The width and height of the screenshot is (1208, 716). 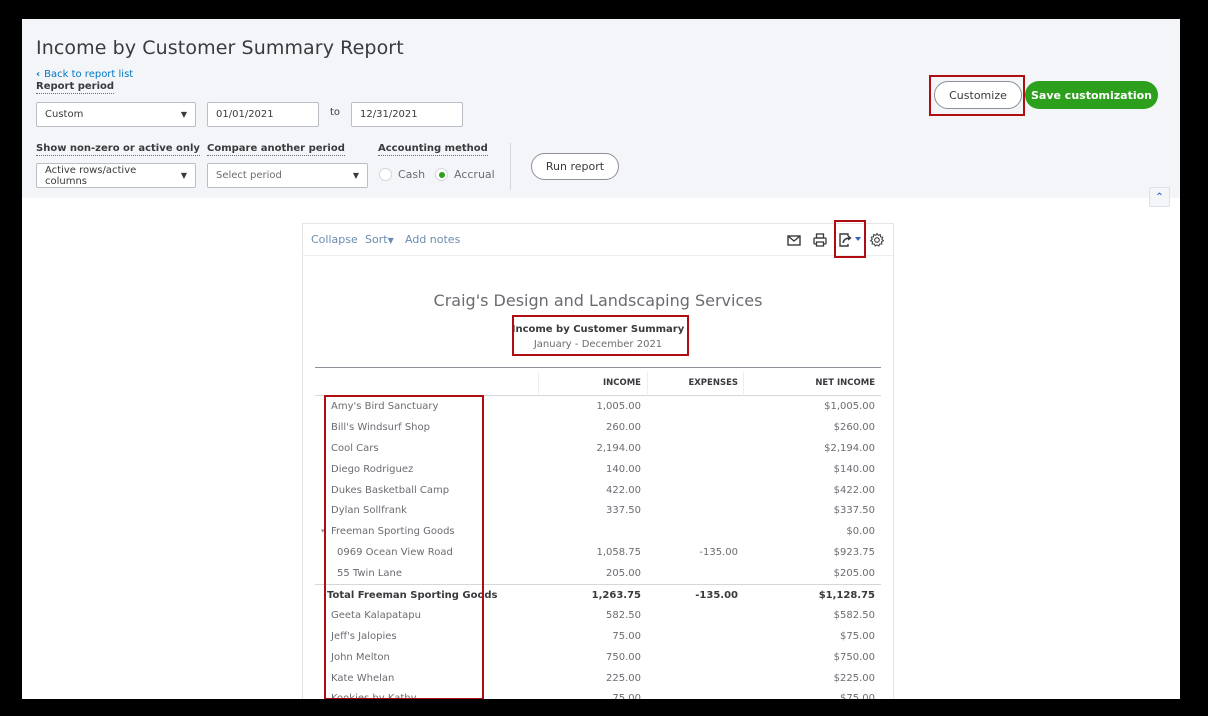 What do you see at coordinates (849, 448) in the screenshot?
I see `net-income-cell: $2,194.00` at bounding box center [849, 448].